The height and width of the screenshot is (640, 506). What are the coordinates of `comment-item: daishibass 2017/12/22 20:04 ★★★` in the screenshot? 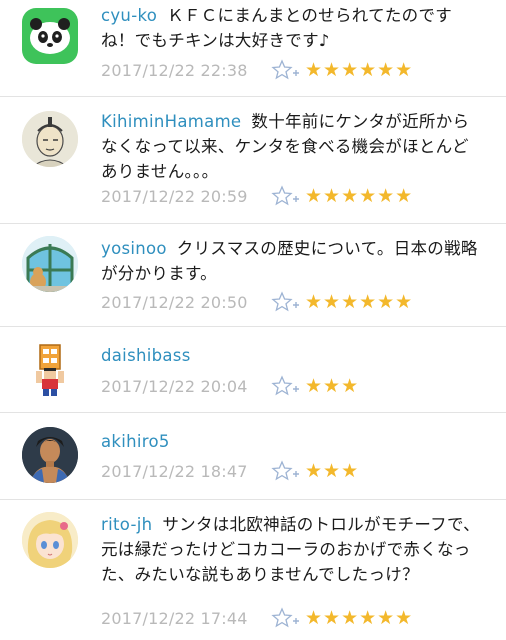 It's located at (253, 370).